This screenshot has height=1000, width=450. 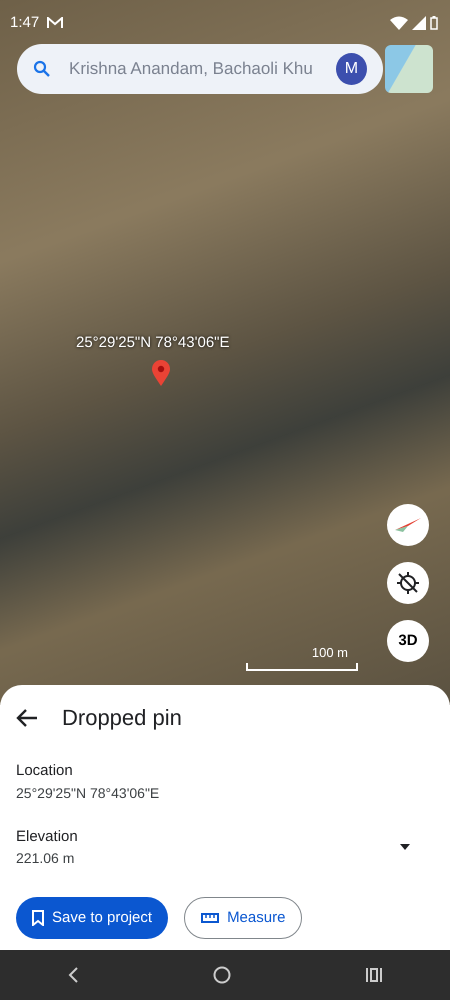 I want to click on back-arrow-icon, so click(x=27, y=718).